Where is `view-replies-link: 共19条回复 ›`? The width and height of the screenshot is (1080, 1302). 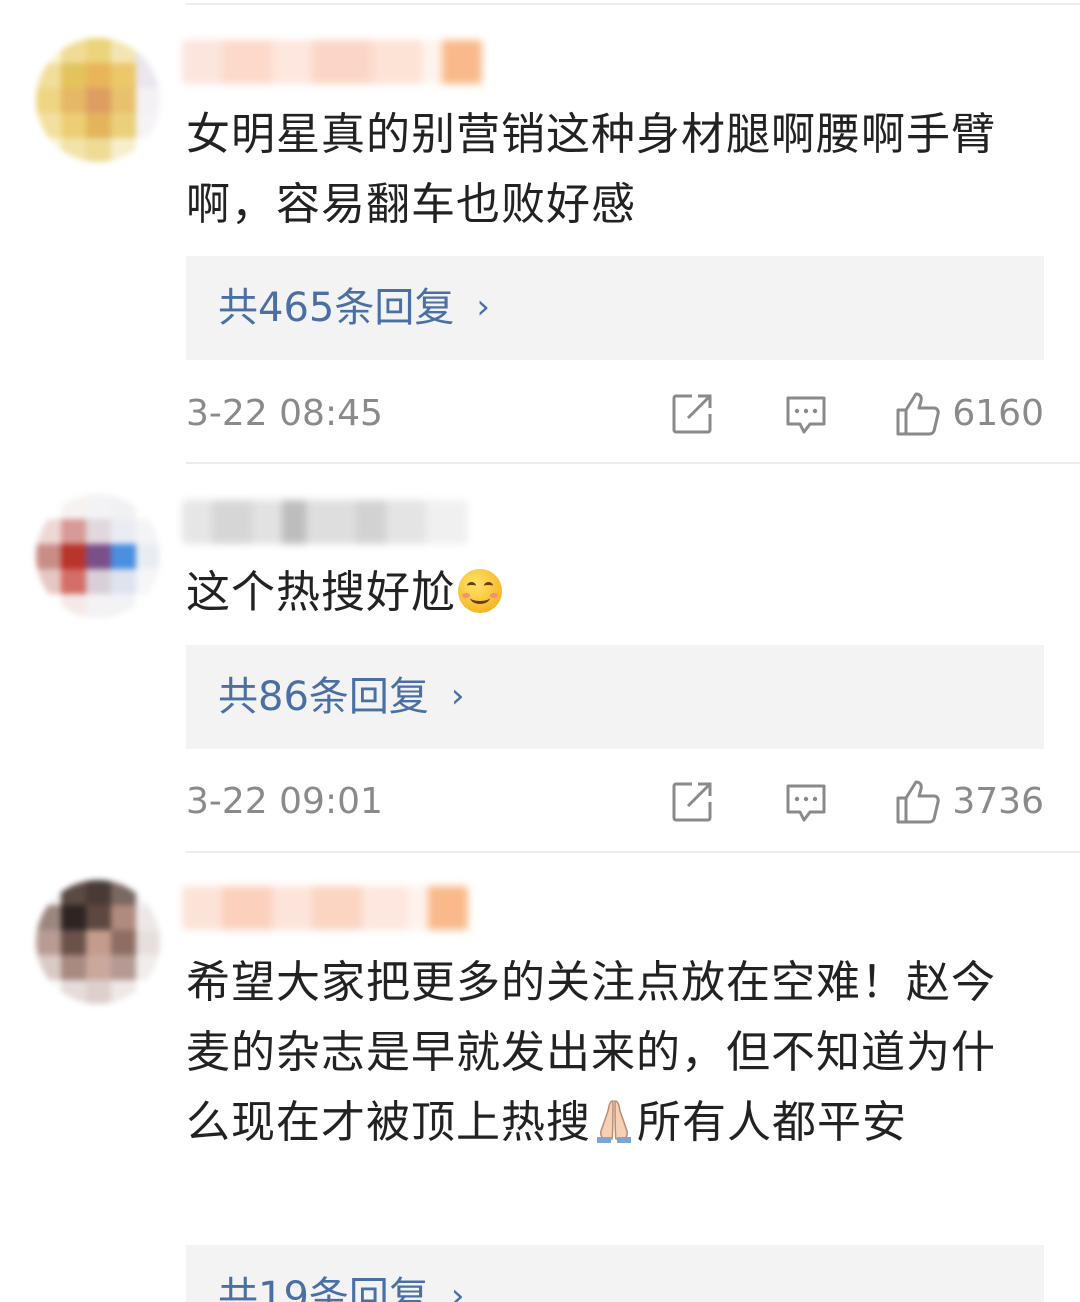 view-replies-link: 共19条回复 › is located at coordinates (615, 1273).